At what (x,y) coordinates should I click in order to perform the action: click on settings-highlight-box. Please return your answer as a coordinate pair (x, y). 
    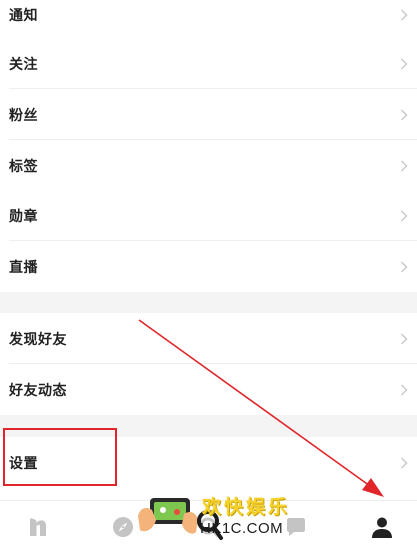
    Looking at the image, I should click on (60, 457).